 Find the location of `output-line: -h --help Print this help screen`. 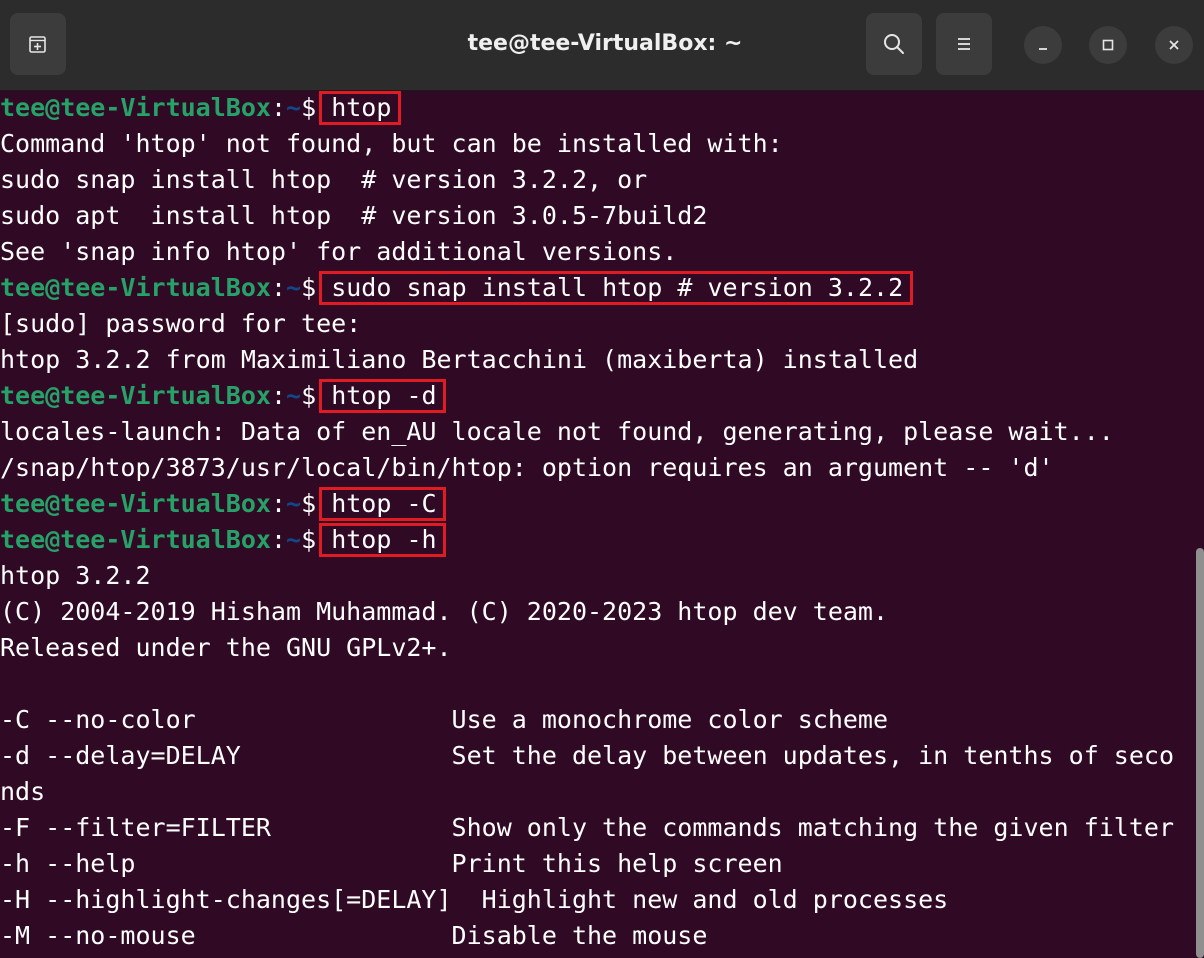

output-line: -h --help Print this help screen is located at coordinates (391, 863).